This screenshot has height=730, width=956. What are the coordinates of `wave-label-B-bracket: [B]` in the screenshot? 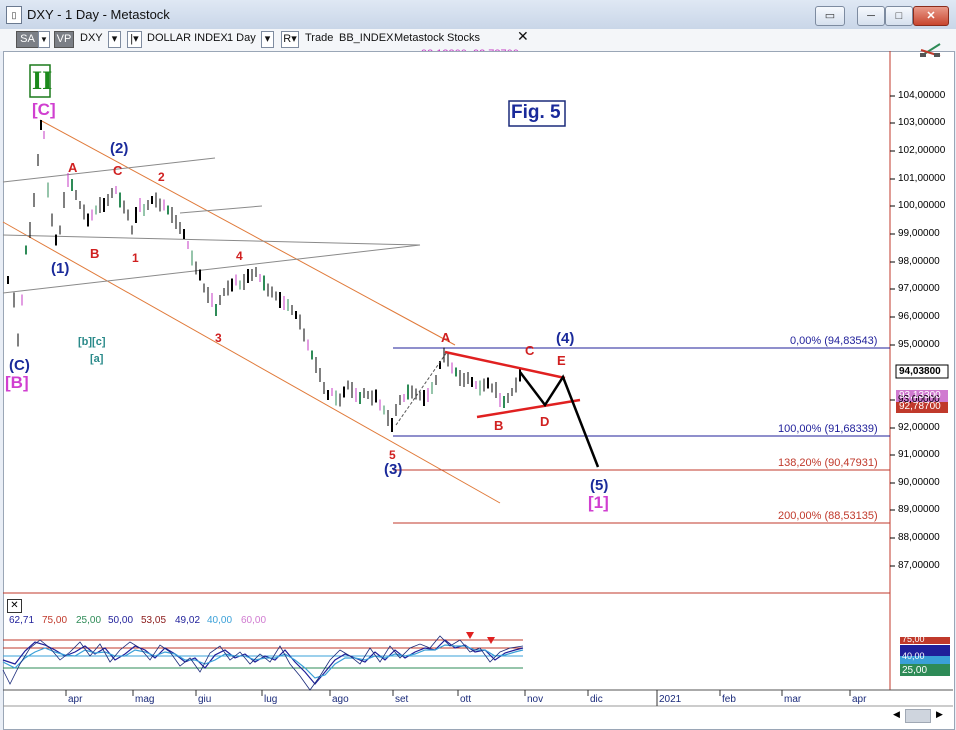 It's located at (17, 382).